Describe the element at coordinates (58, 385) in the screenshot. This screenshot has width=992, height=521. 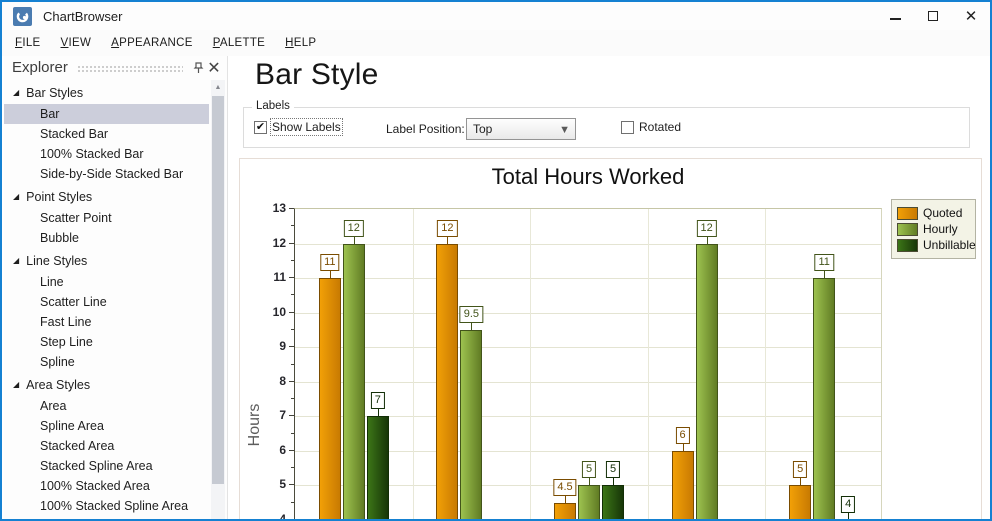
I see `tree-section-label: Area Styles` at that location.